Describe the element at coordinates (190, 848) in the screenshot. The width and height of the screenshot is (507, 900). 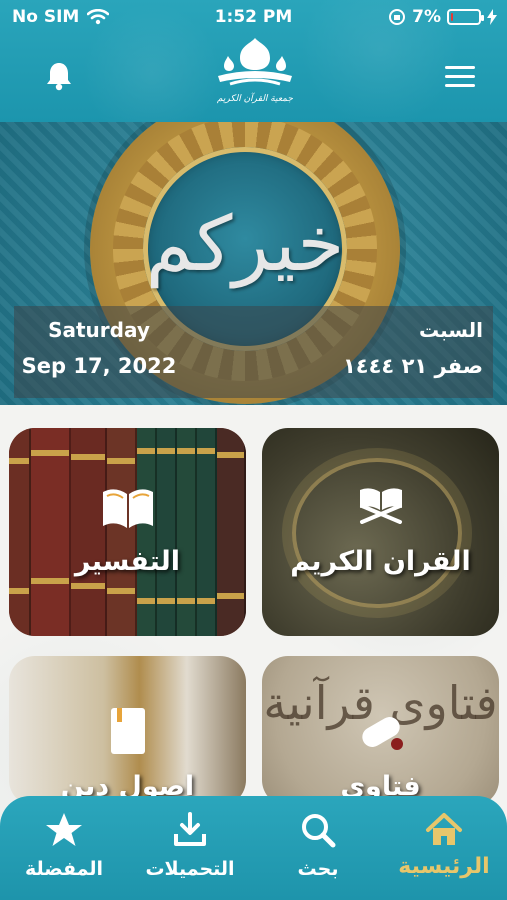
I see `tab-downloads: التحميلات` at that location.